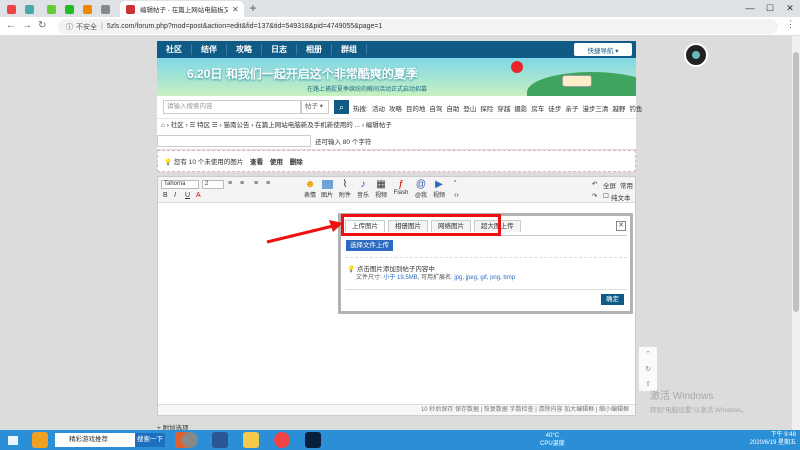 Image resolution: width=800 pixels, height=450 pixels. I want to click on hot-word: 钓鱼, so click(635, 108).